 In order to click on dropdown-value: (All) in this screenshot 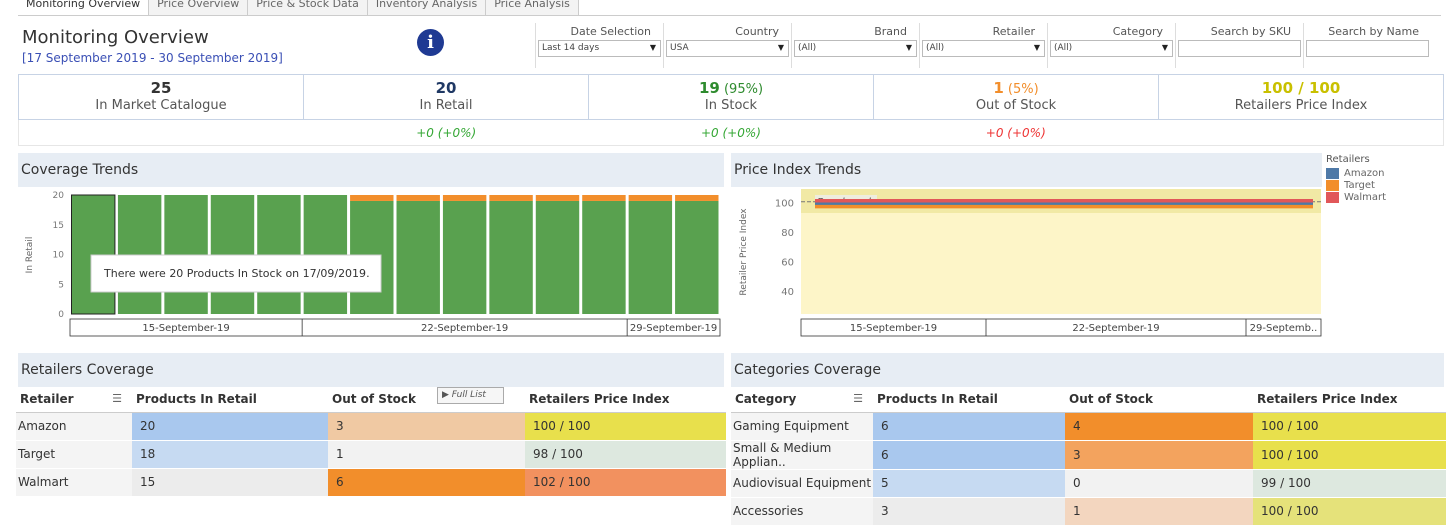, I will do `click(935, 48)`.